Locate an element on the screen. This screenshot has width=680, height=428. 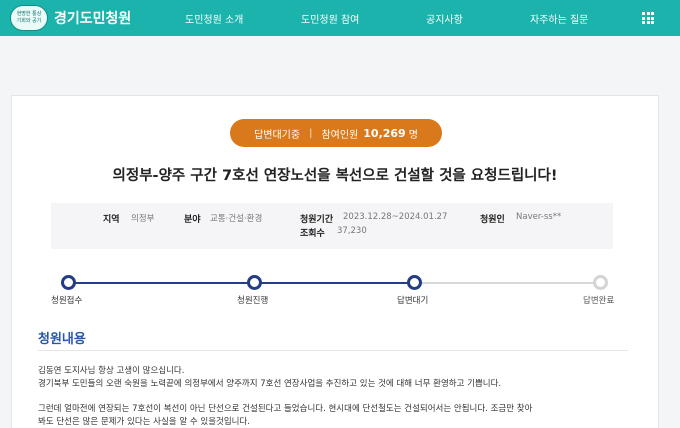
participants-label: 참여인원 is located at coordinates (340, 135).